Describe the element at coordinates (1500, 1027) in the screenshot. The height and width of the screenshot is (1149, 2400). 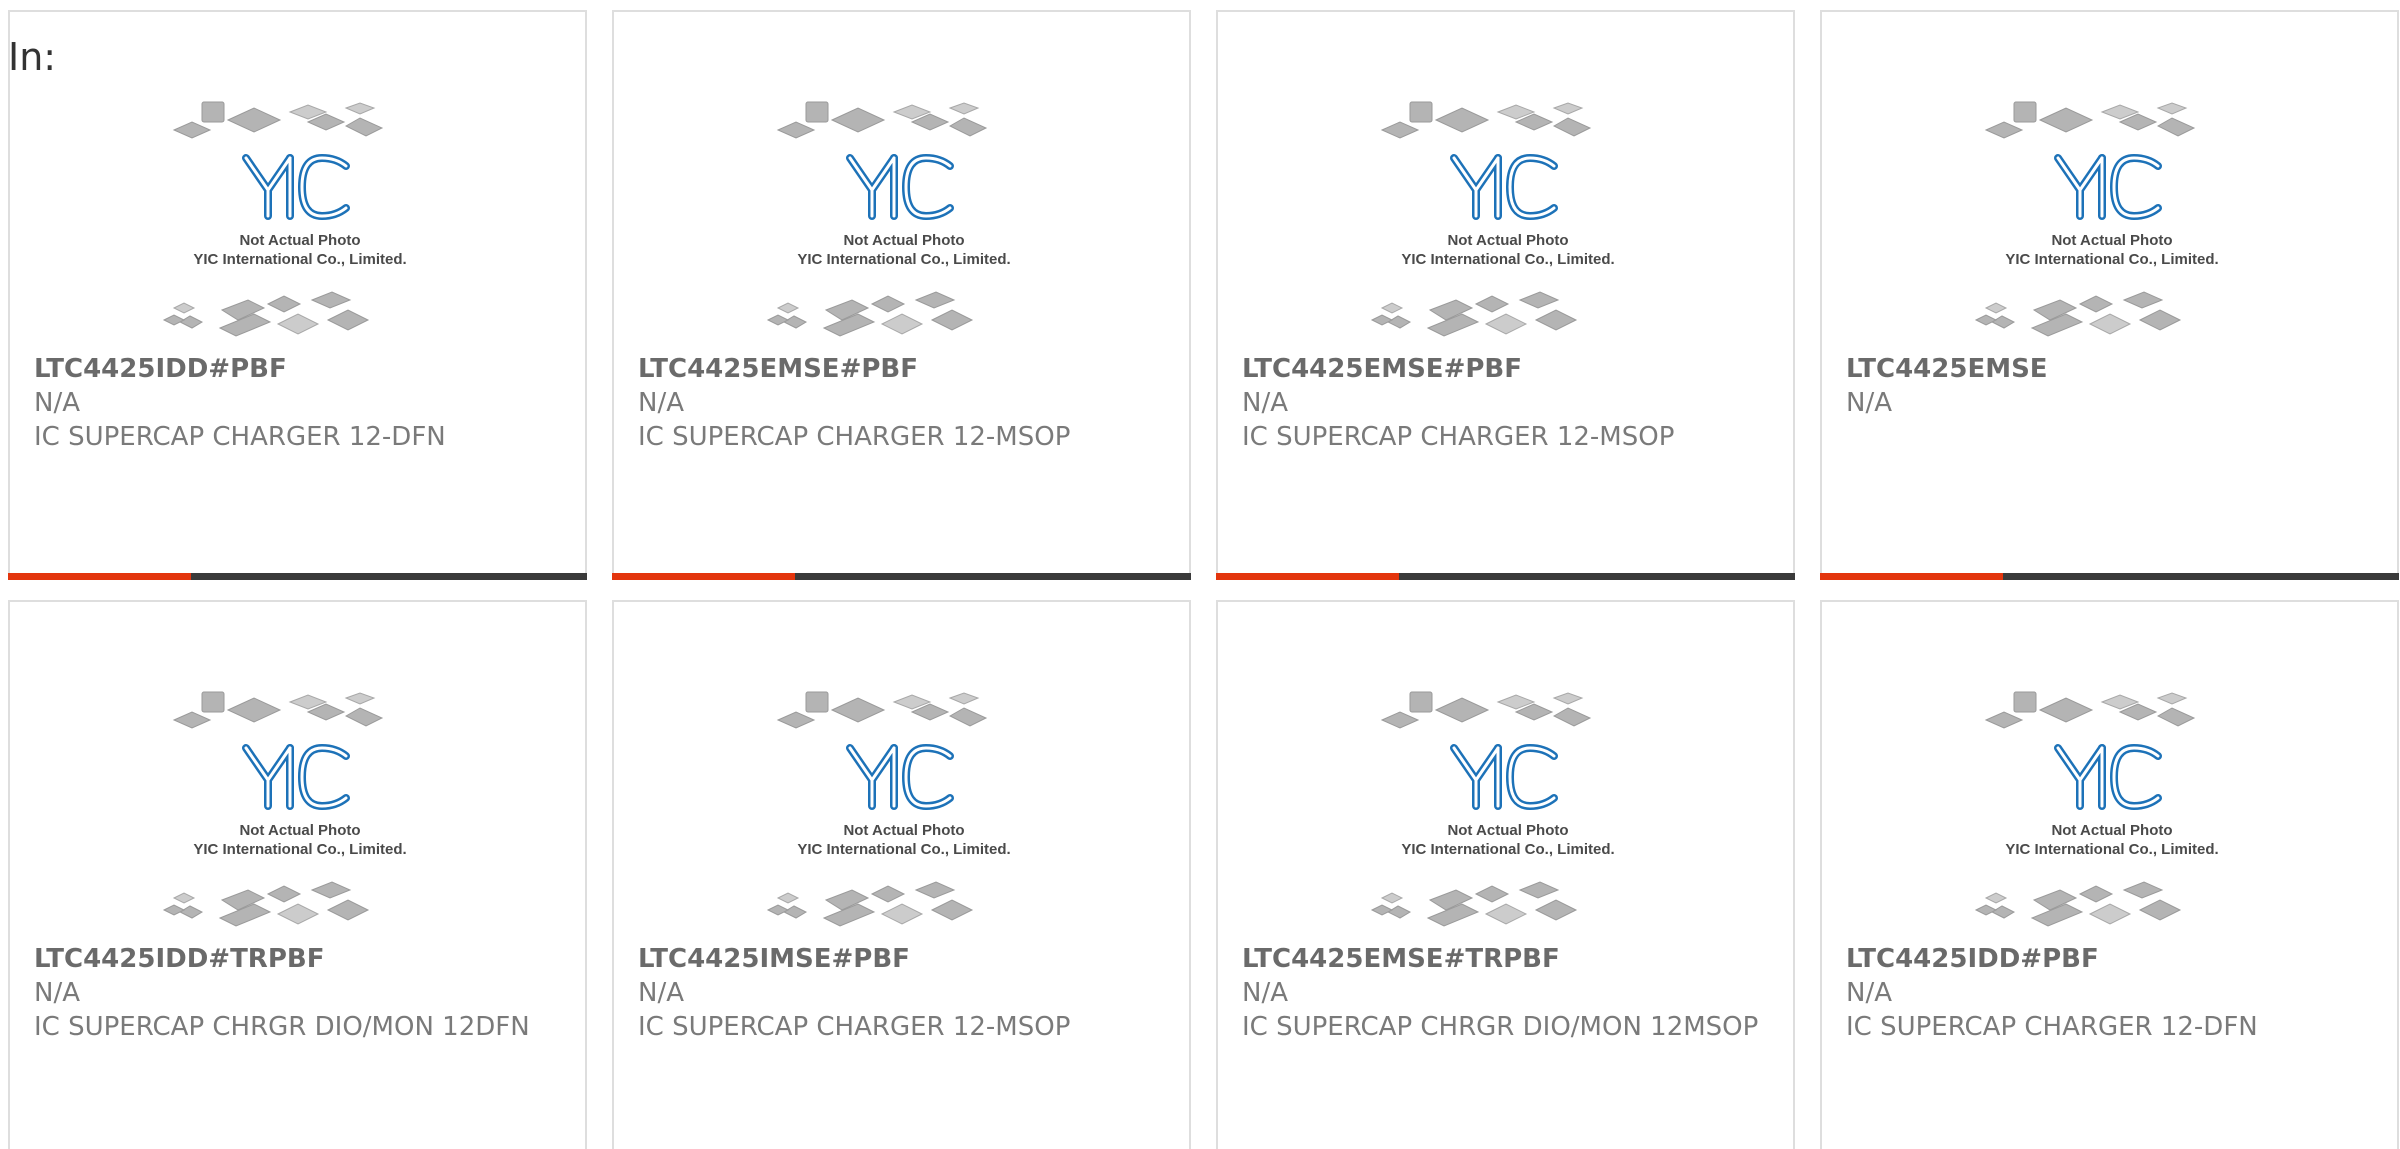
I see `description: IC SUPERCAP CHRGR DIO/MON 12MSOP` at that location.